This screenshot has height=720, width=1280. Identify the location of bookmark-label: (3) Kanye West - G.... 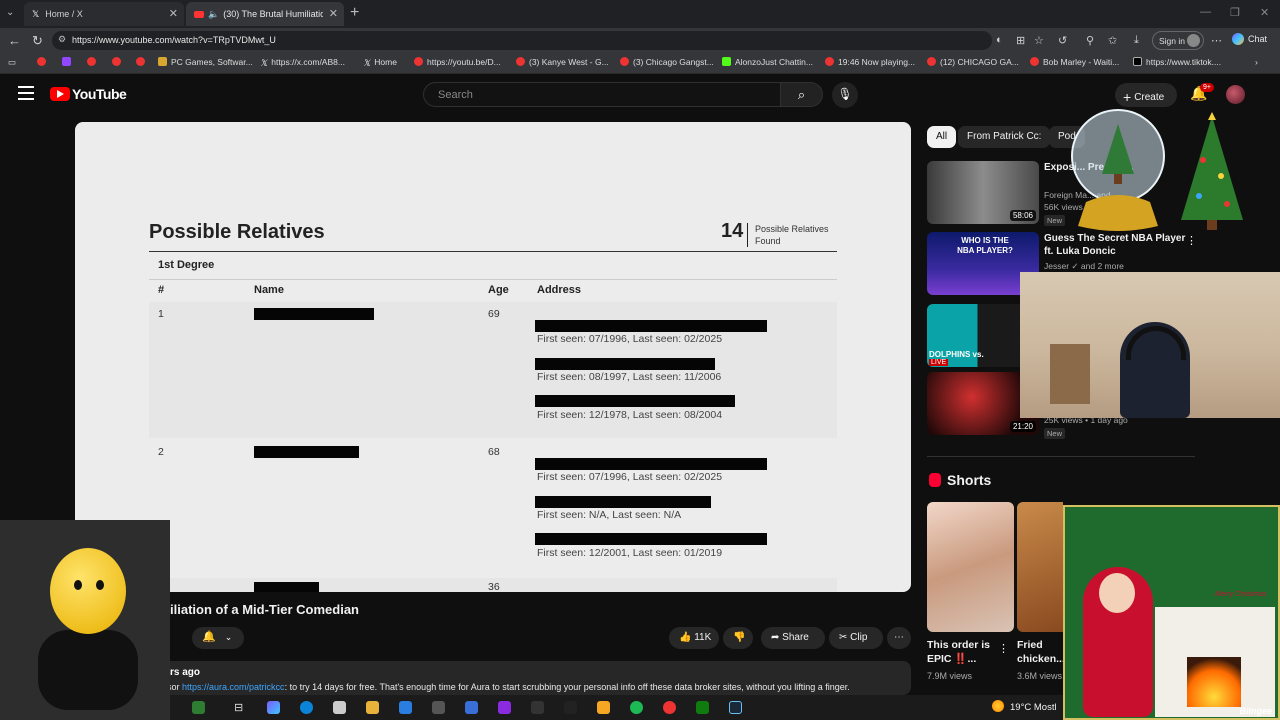
(569, 62).